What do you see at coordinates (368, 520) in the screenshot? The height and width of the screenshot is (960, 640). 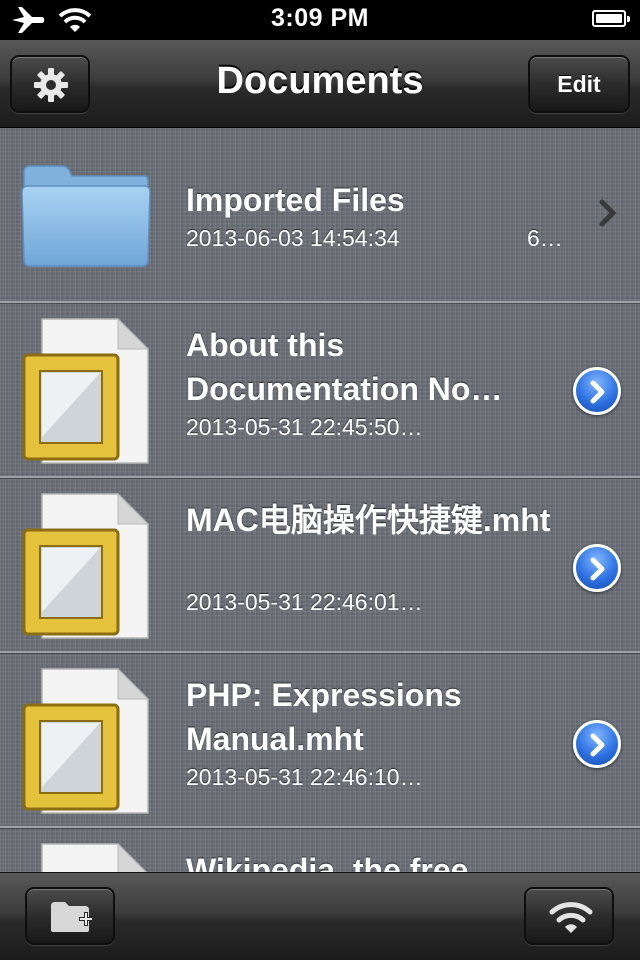 I see `item-title: MAC电脑操作快捷键.mht` at bounding box center [368, 520].